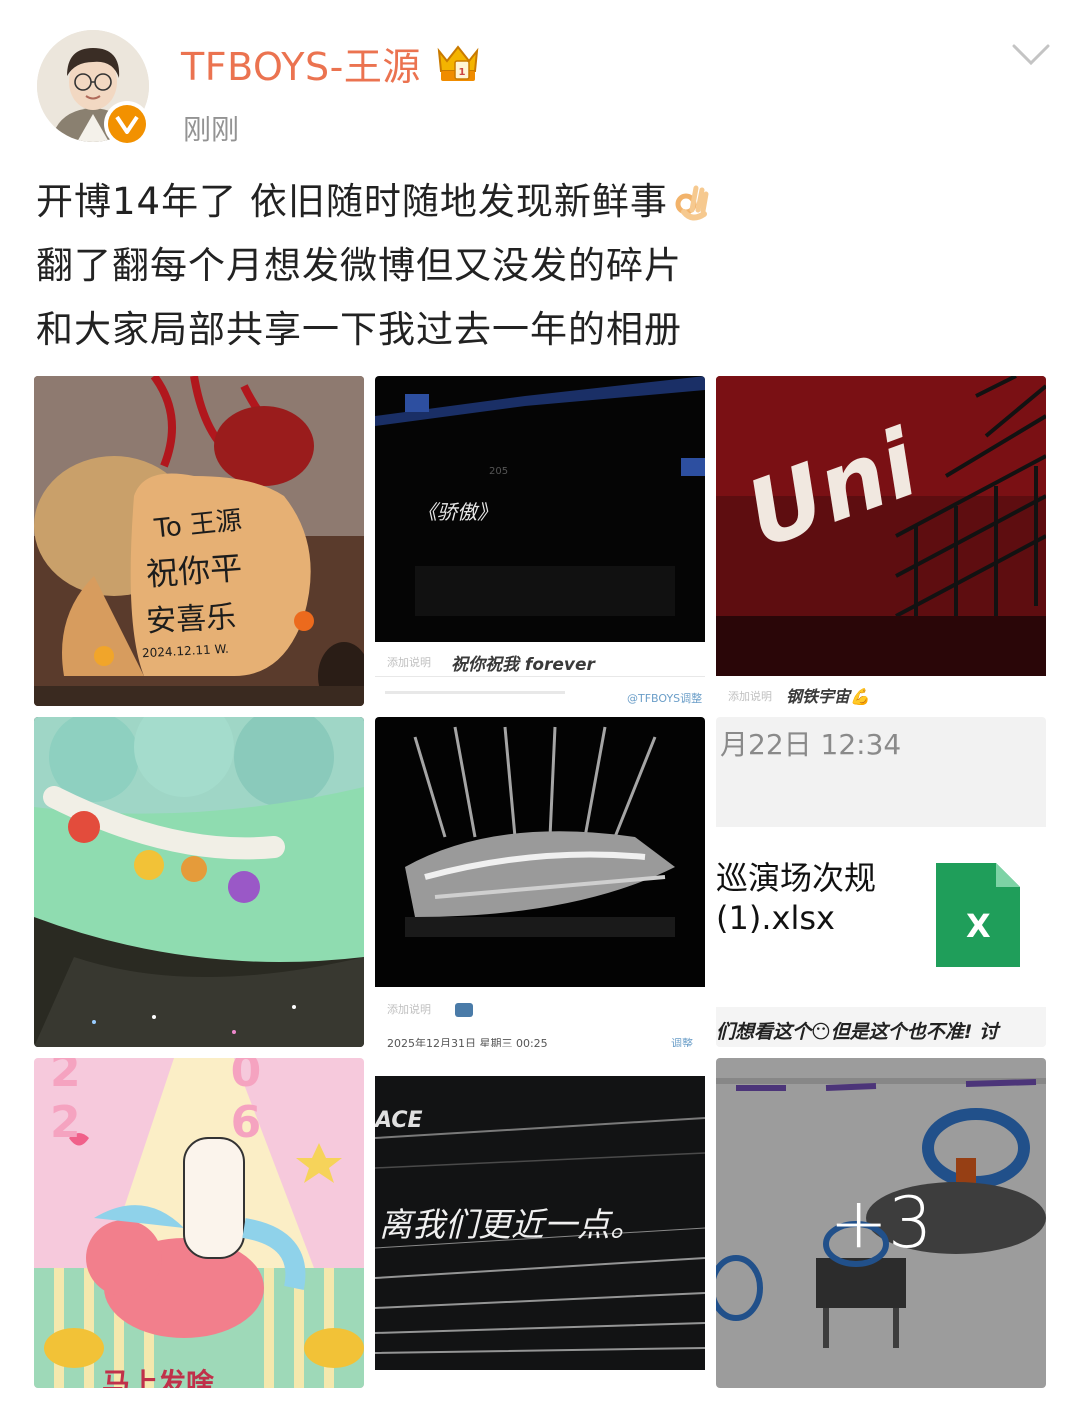 This screenshot has height=1421, width=1080. Describe the element at coordinates (158, 1377) in the screenshot. I see `bottom-text: 马上发啥` at that location.